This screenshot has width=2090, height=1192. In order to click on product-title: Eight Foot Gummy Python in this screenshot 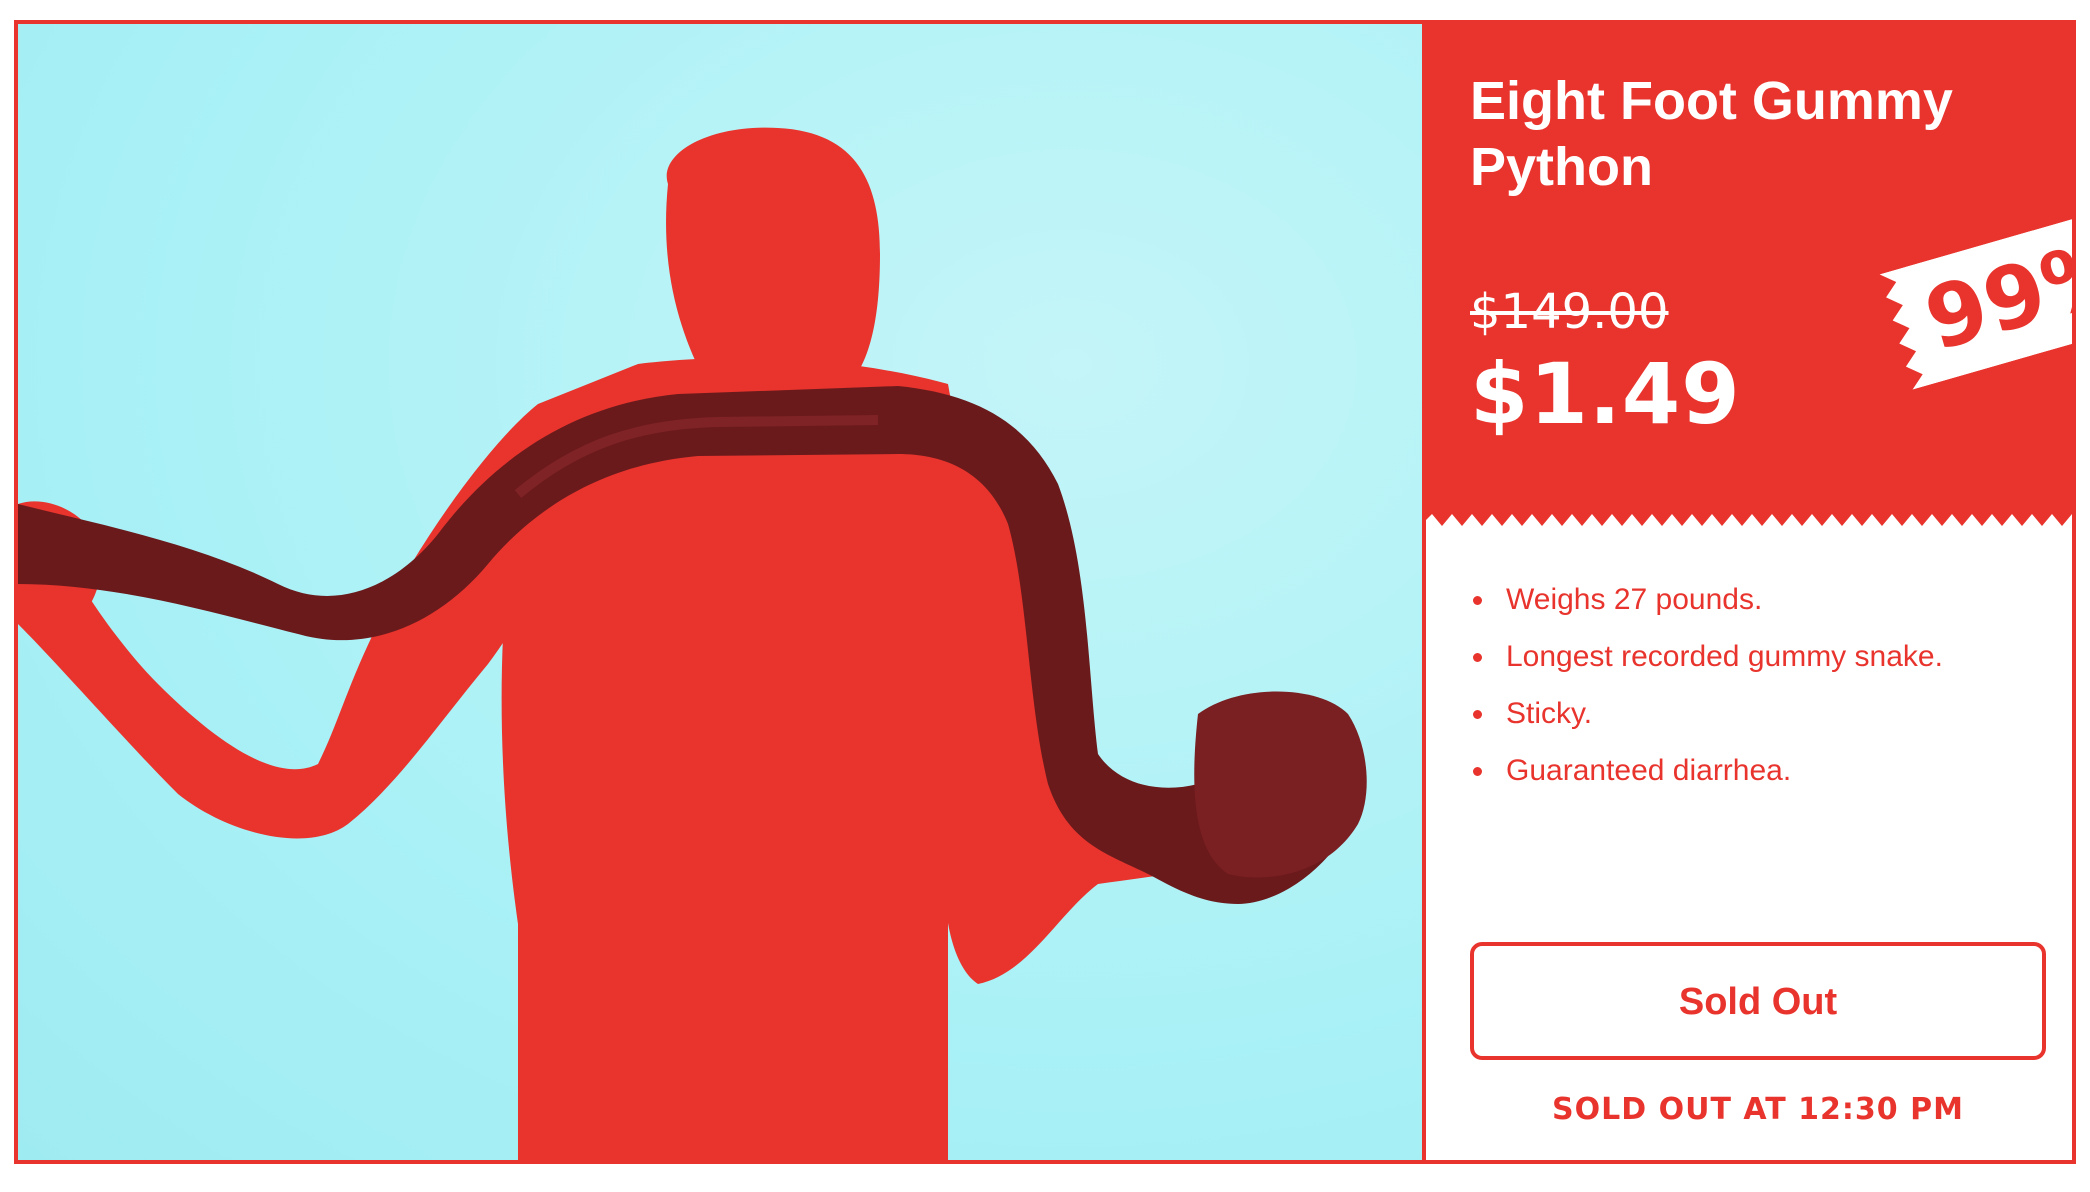, I will do `click(1711, 134)`.